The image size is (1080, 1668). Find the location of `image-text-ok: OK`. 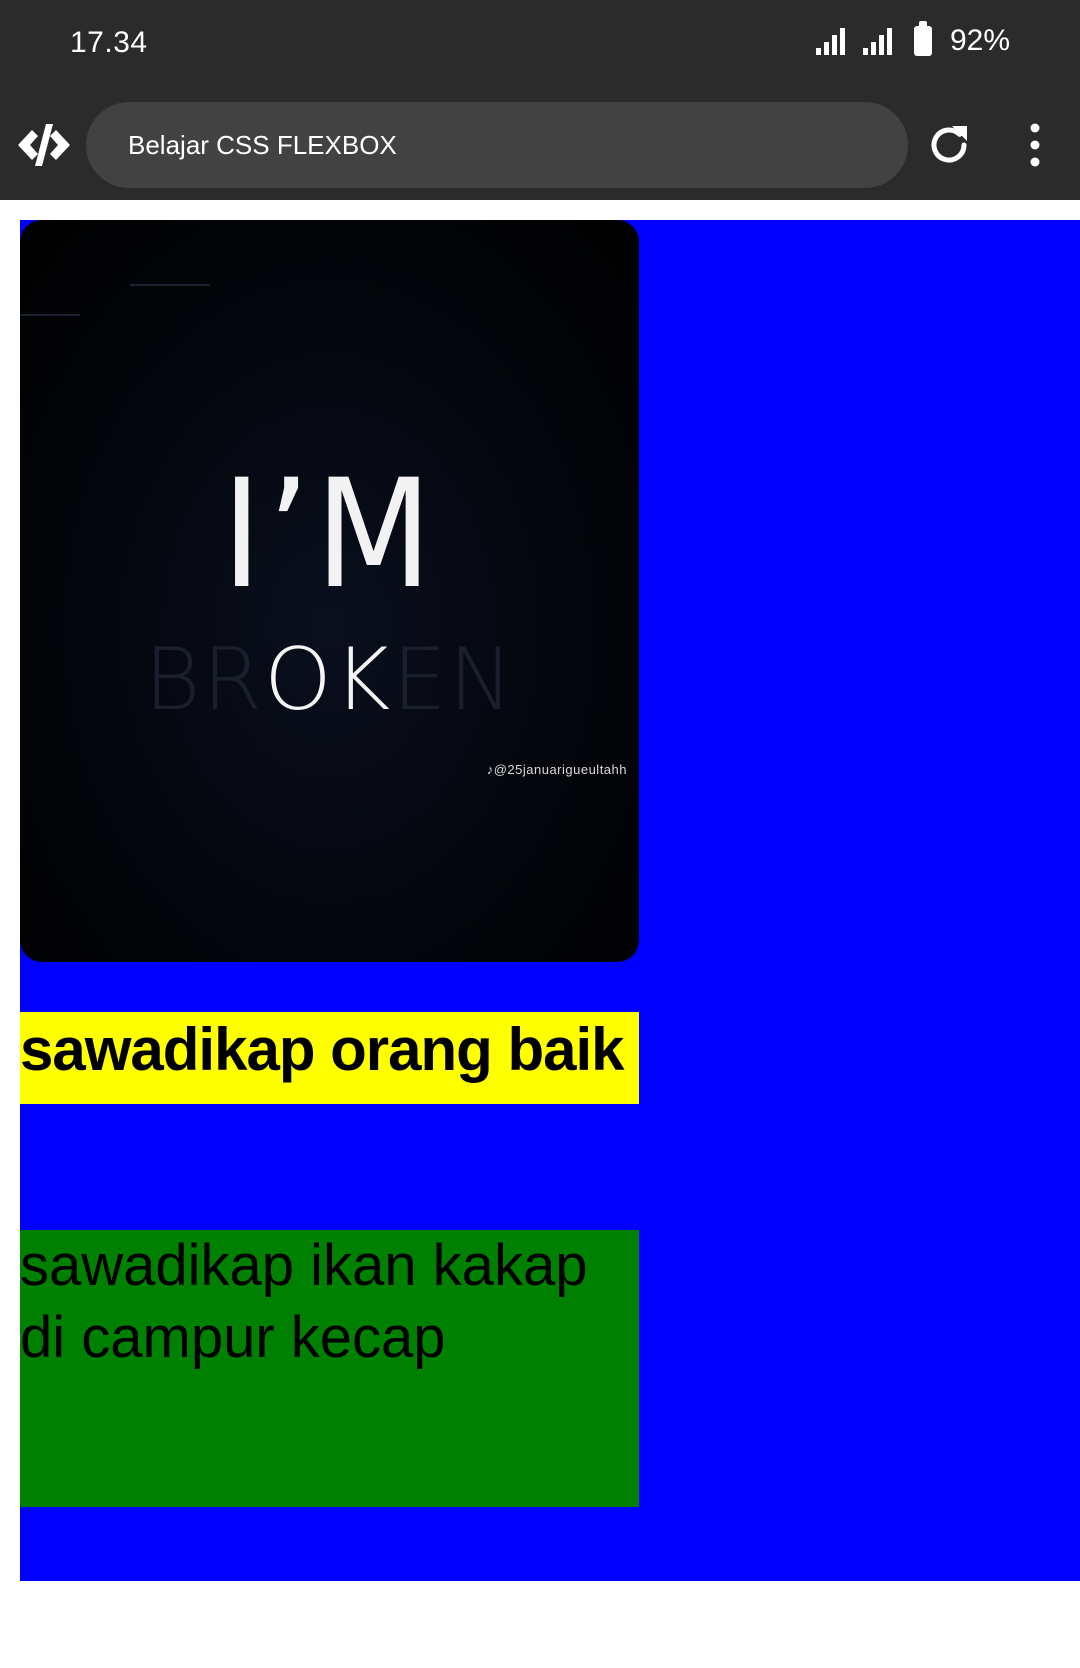

image-text-ok: OK is located at coordinates (328, 680).